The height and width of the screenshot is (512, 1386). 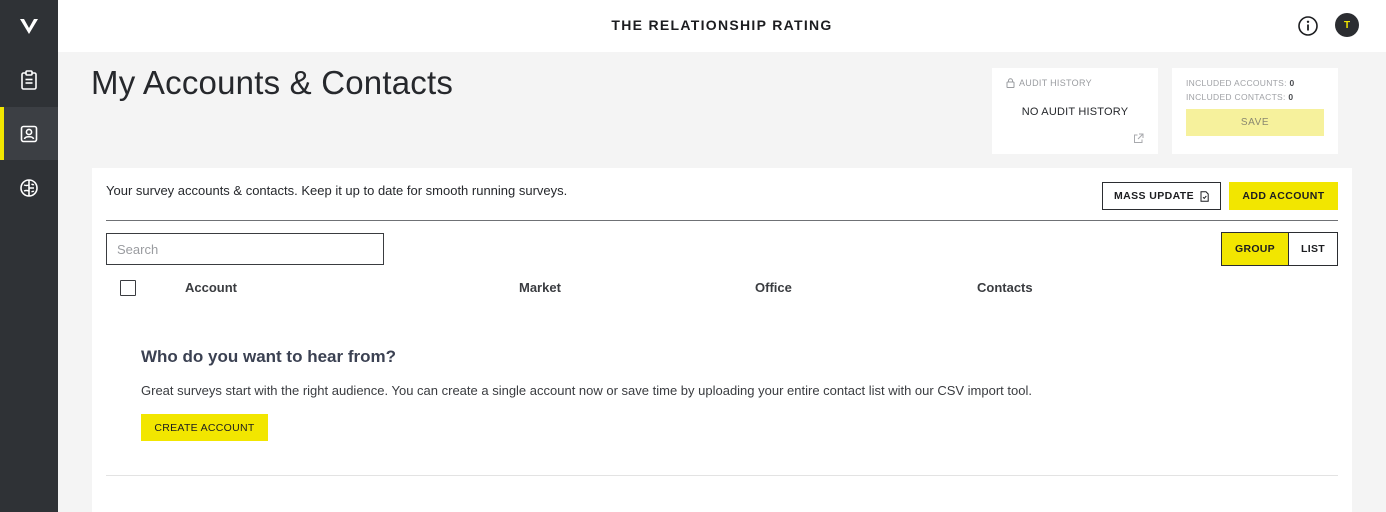 What do you see at coordinates (1308, 26) in the screenshot?
I see `info-icon` at bounding box center [1308, 26].